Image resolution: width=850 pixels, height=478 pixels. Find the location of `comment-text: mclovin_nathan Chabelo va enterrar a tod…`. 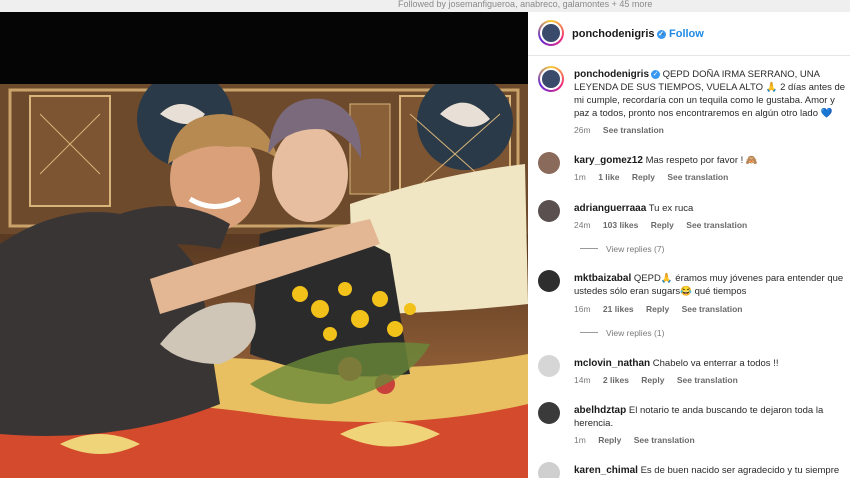

comment-text: mclovin_nathan Chabelo va enterrar a tod… is located at coordinates (710, 363).